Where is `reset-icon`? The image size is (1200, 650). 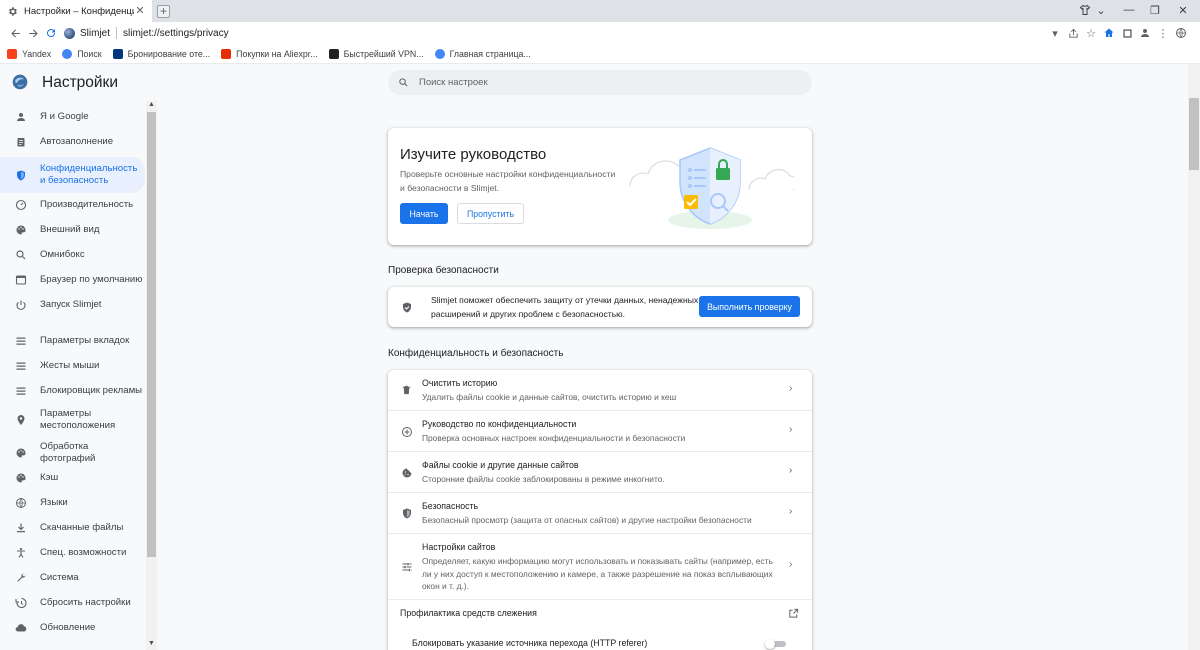 reset-icon is located at coordinates (21, 603).